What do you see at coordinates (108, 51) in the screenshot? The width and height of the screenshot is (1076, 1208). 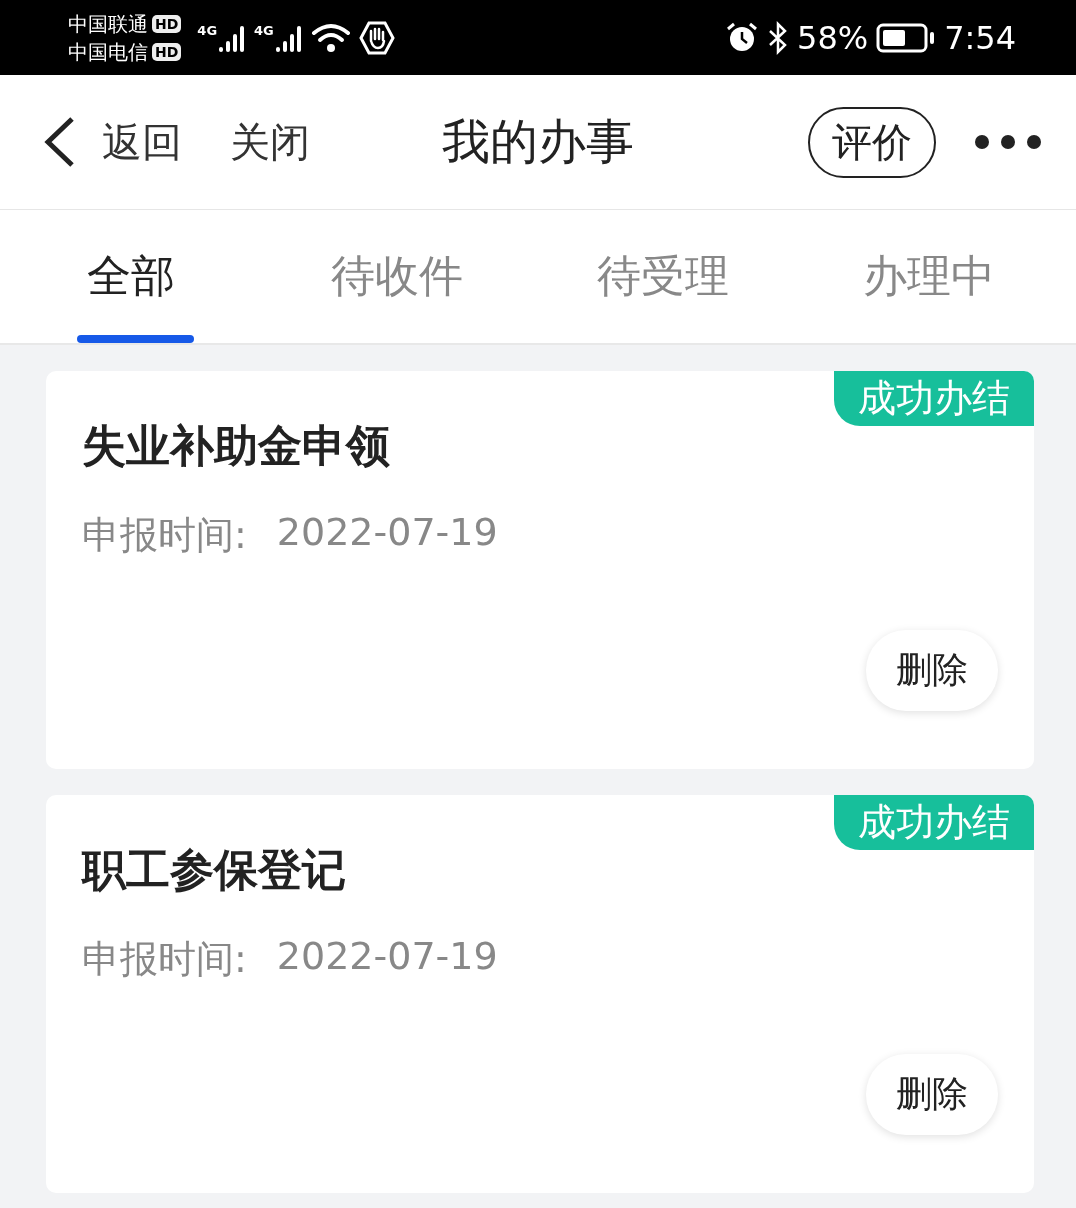 I see `carrier-name: 中国电信` at bounding box center [108, 51].